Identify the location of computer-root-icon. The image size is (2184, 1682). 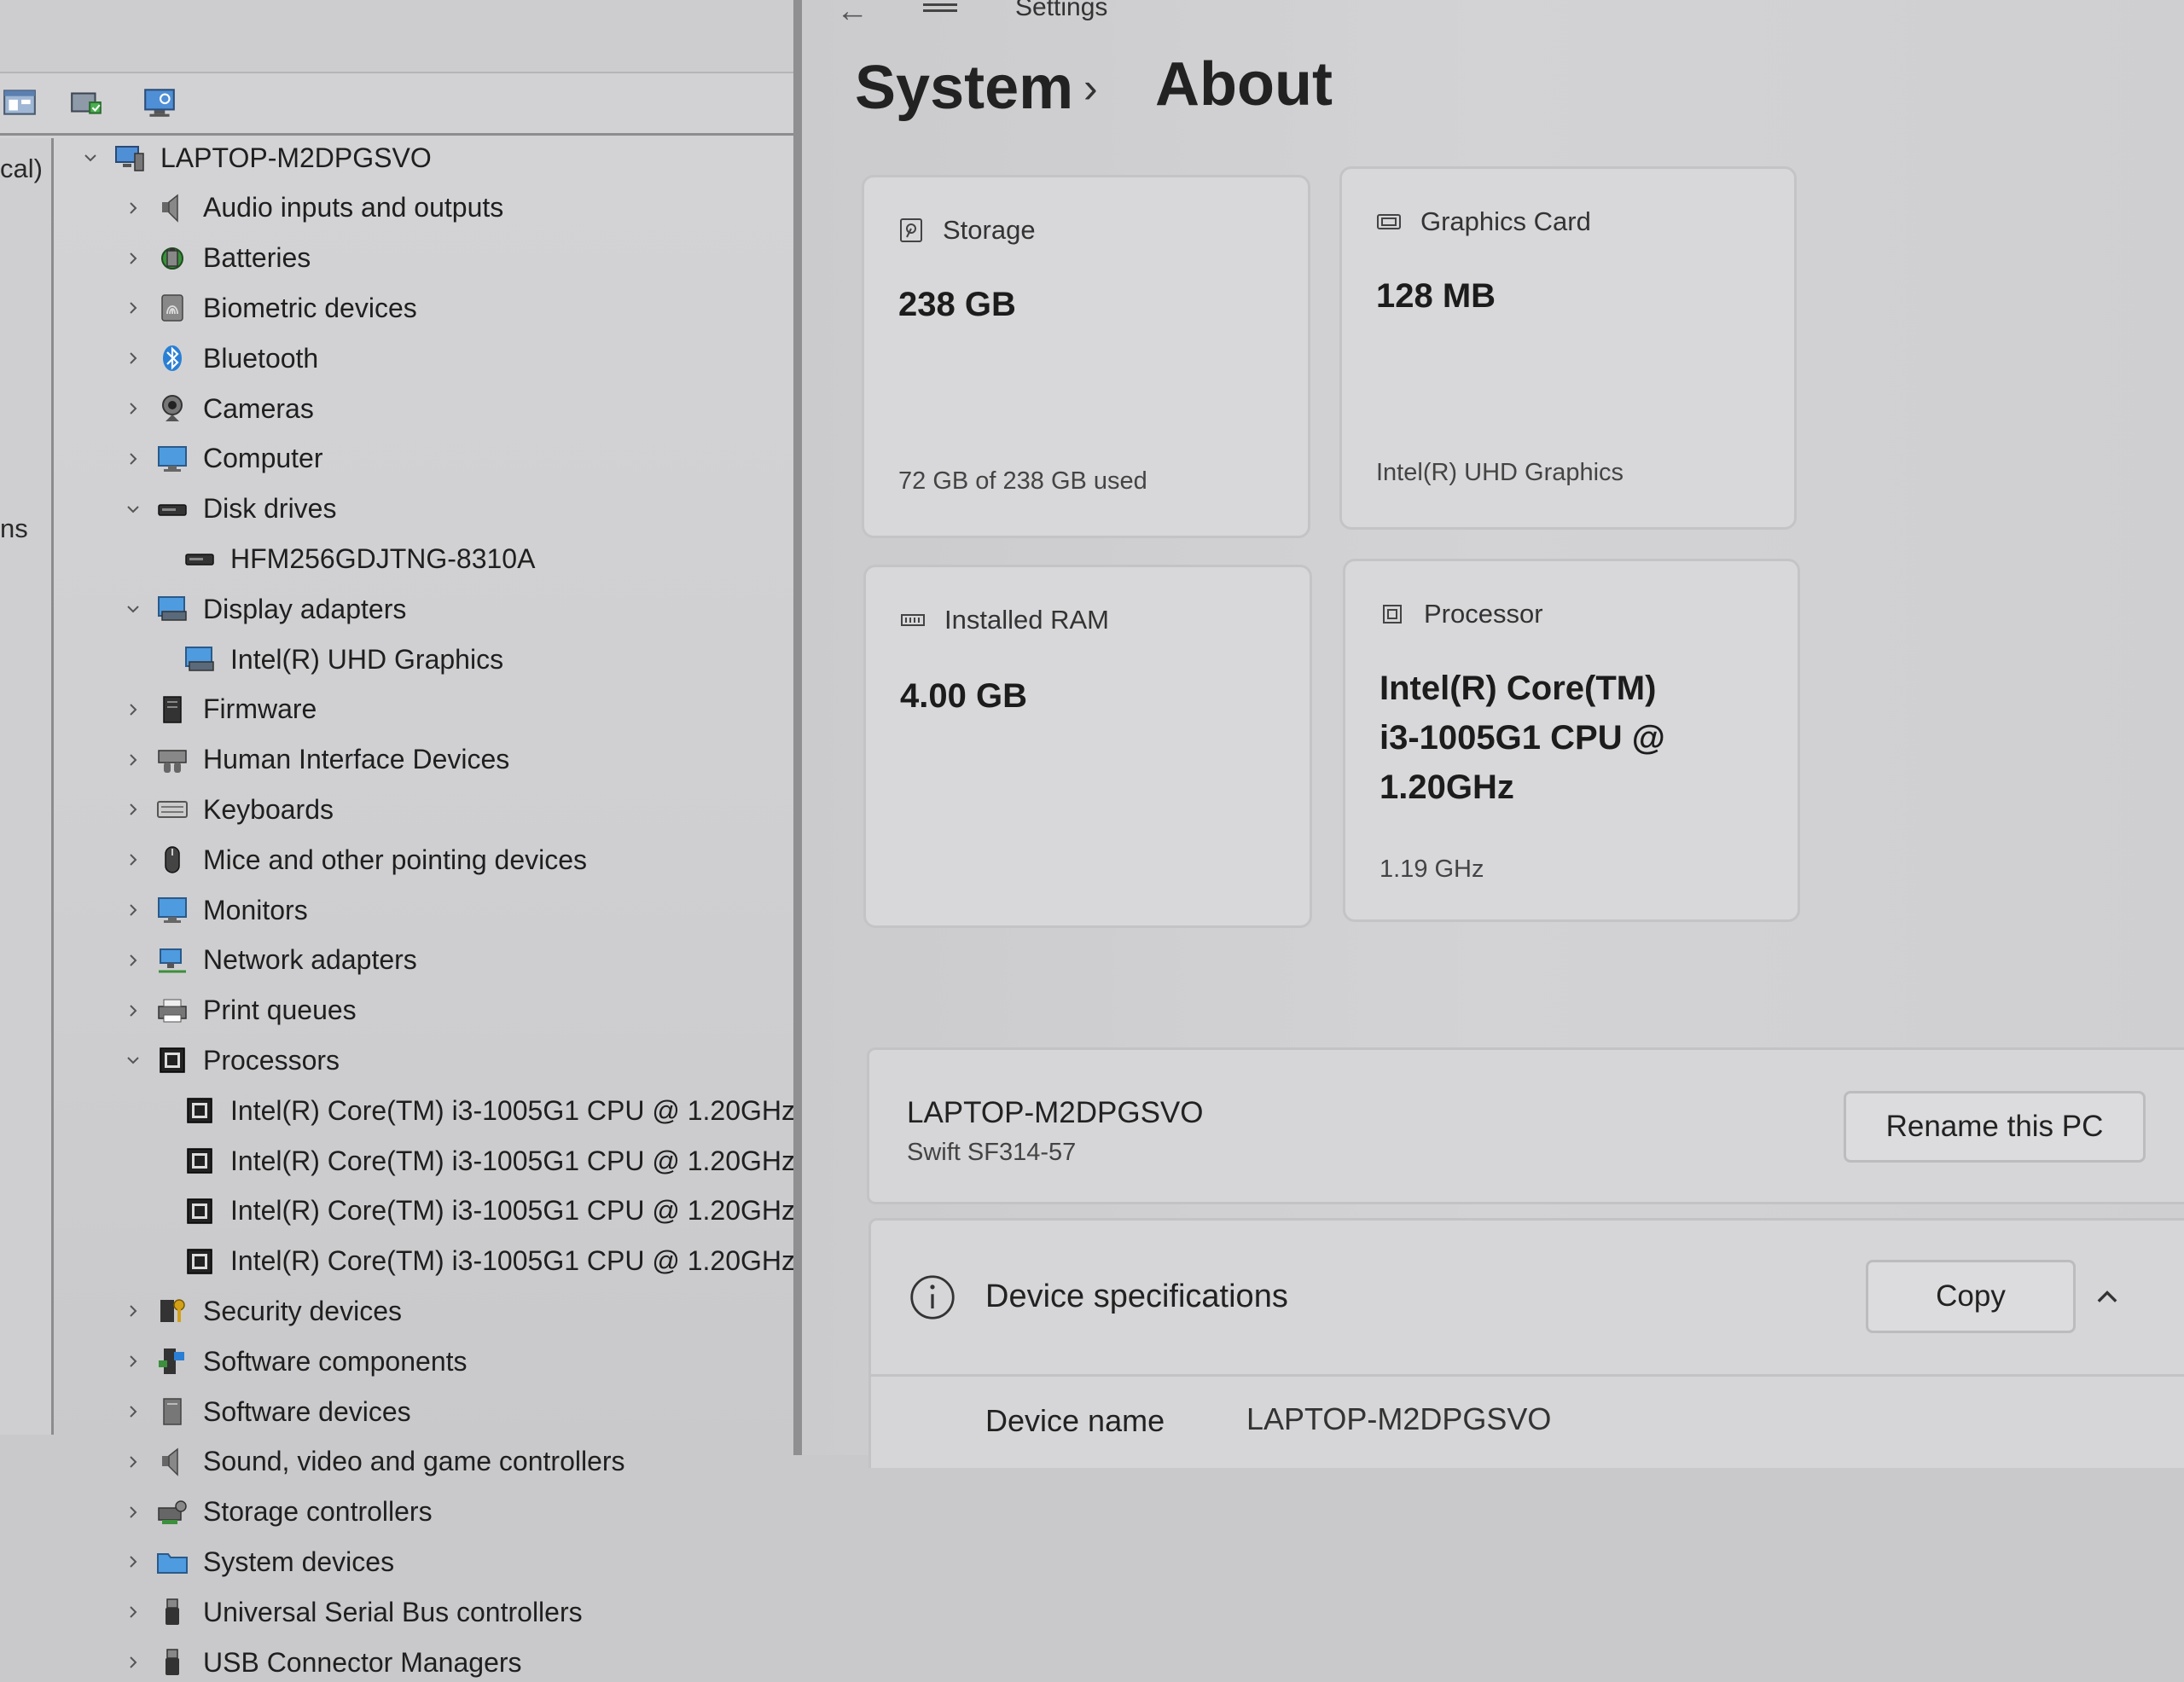
(129, 158).